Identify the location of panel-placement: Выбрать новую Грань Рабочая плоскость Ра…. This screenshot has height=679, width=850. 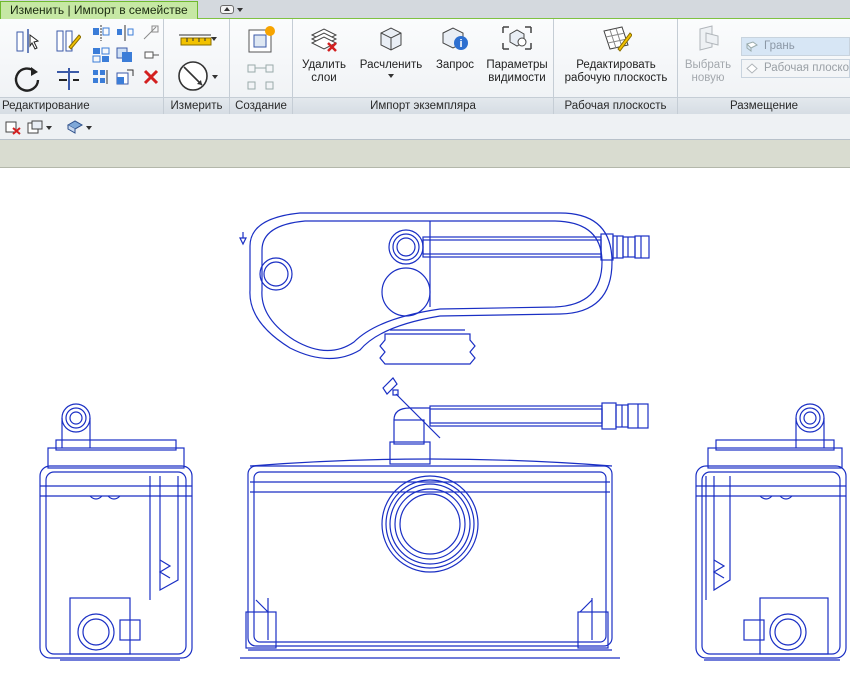
(764, 66).